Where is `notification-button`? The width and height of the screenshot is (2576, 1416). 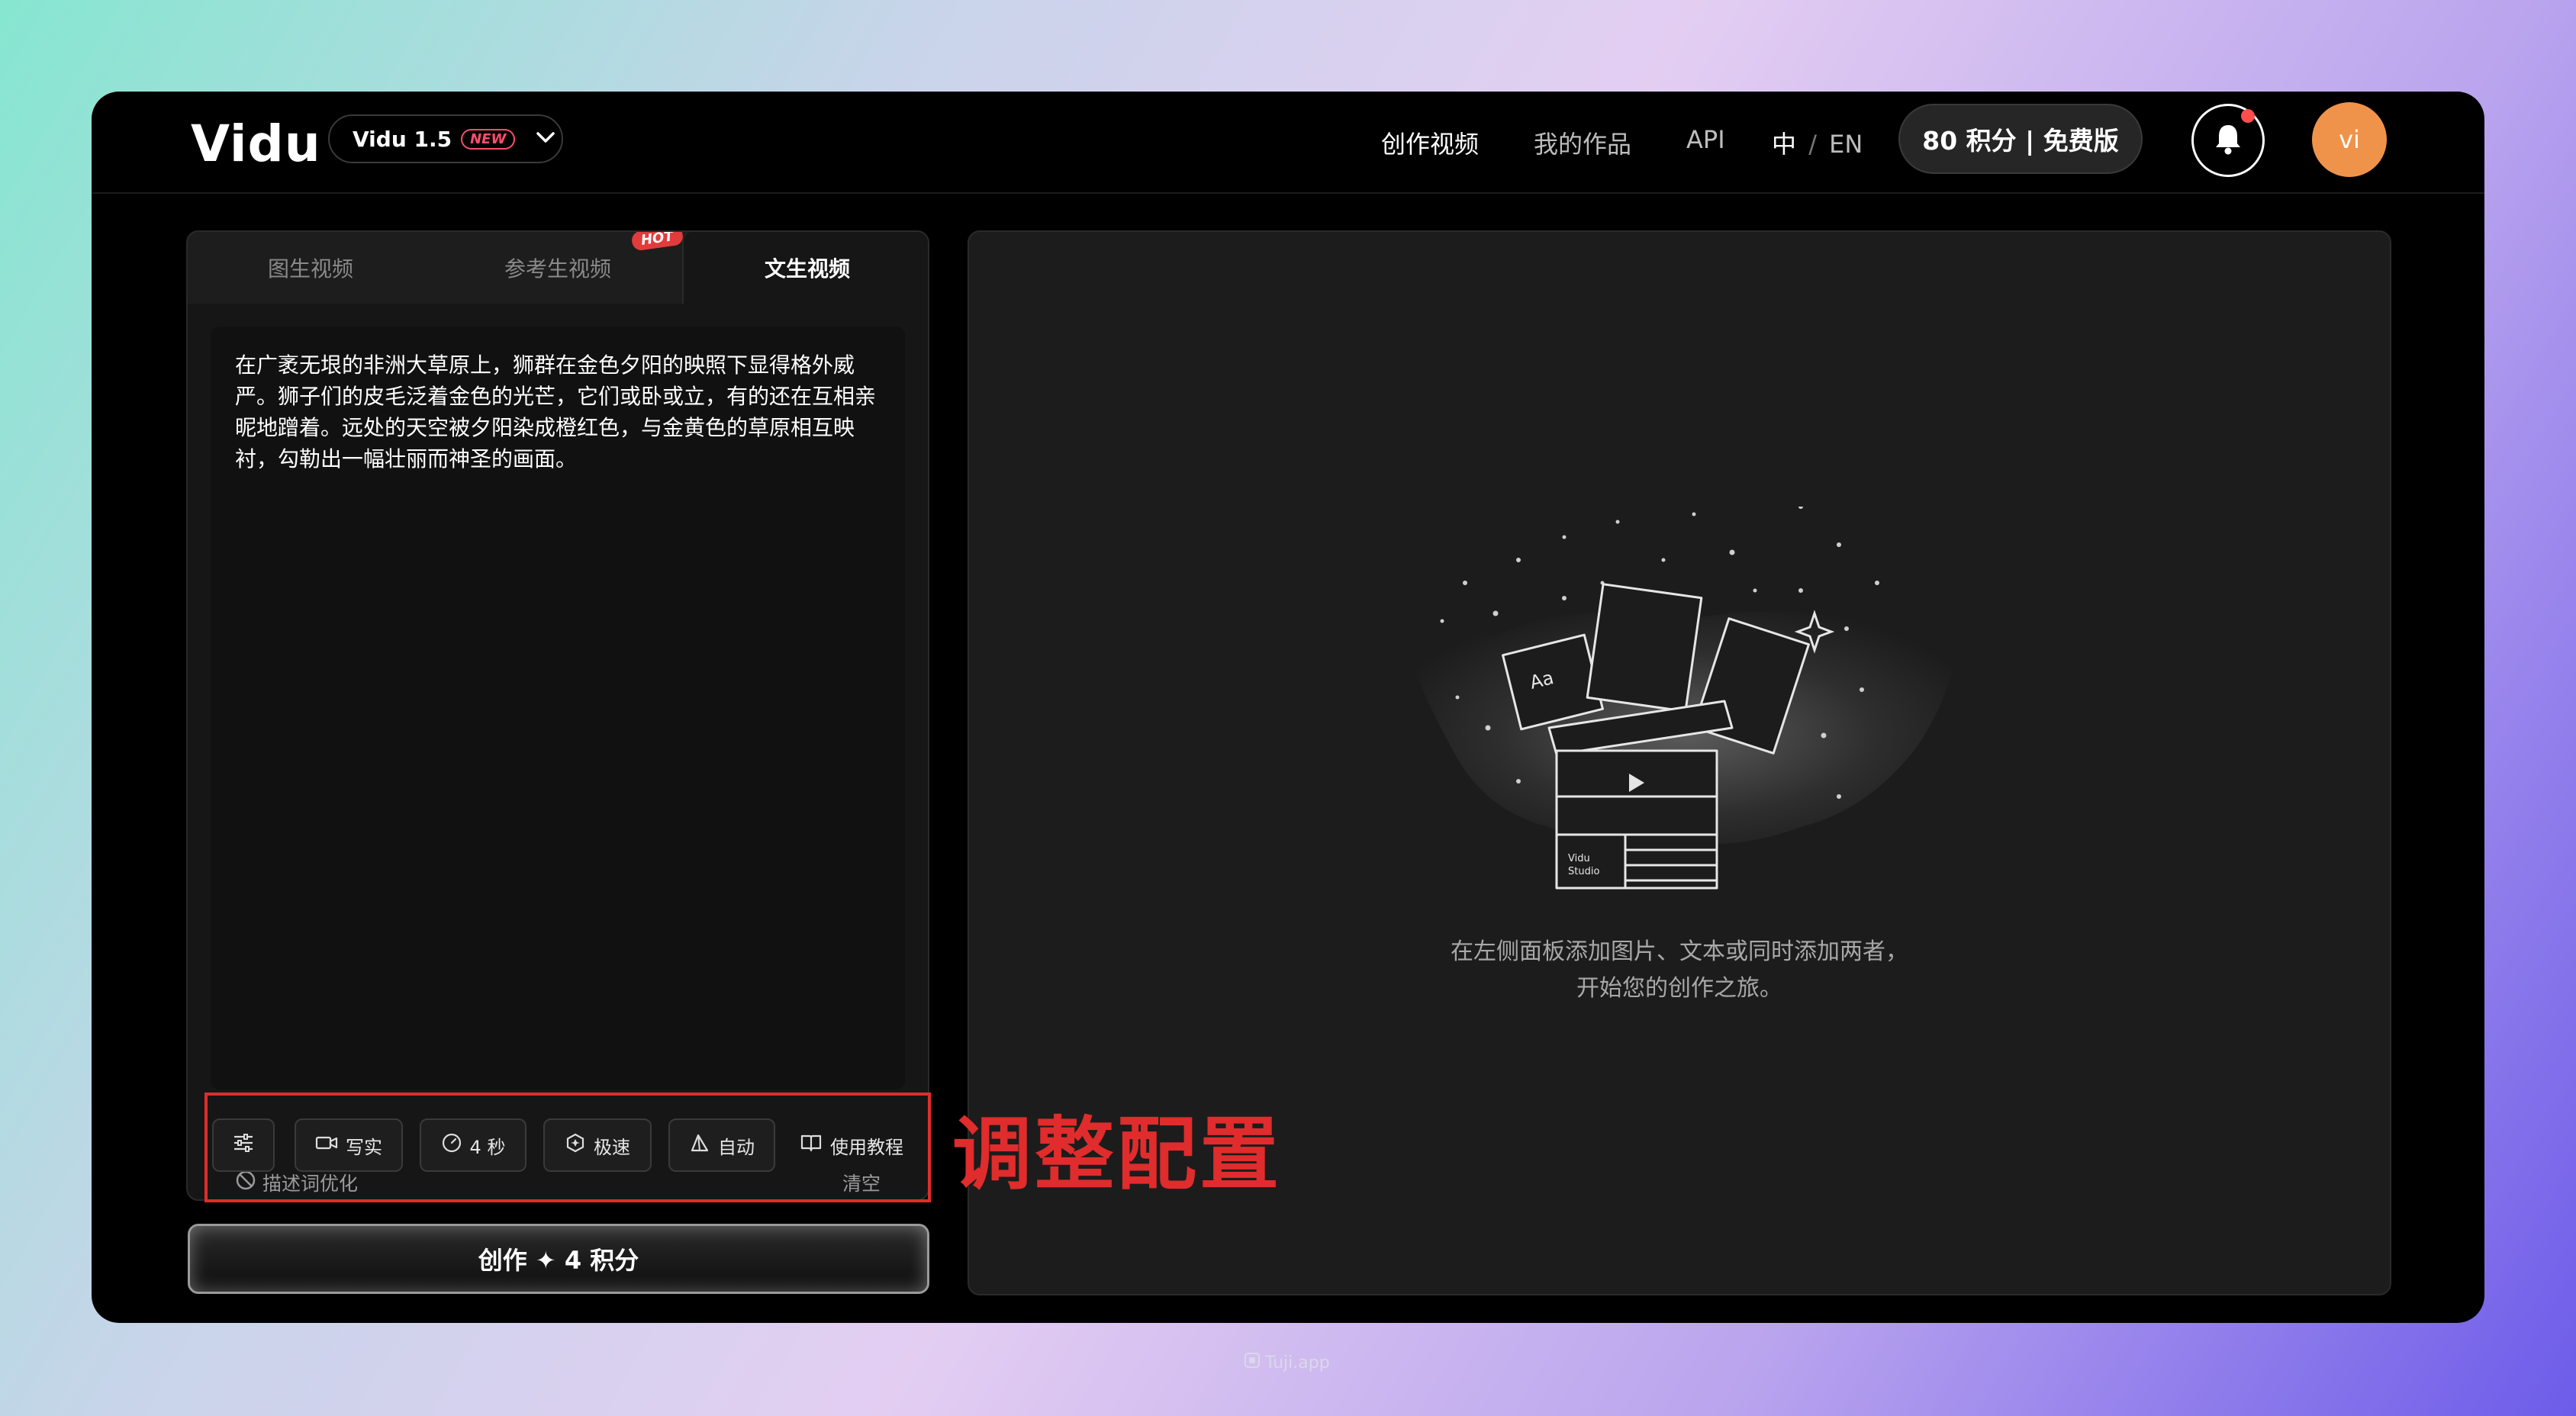 notification-button is located at coordinates (2228, 140).